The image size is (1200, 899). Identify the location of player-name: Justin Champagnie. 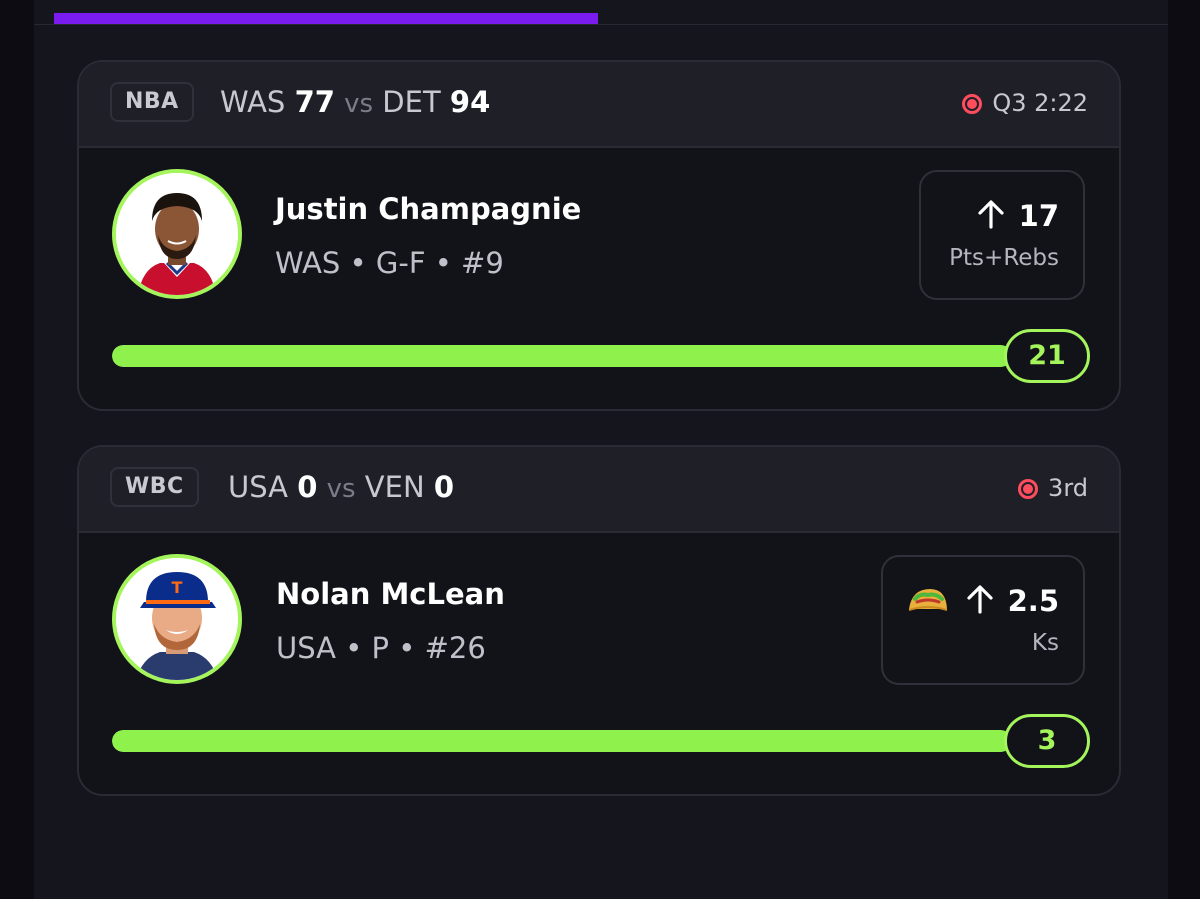
(428, 209).